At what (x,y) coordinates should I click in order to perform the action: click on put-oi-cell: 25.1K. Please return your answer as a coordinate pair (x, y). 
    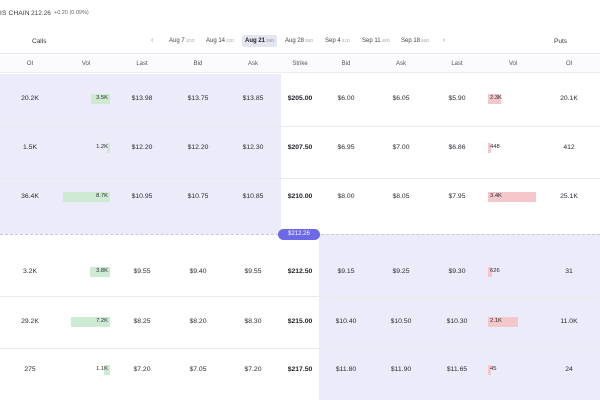
    Looking at the image, I should click on (569, 196).